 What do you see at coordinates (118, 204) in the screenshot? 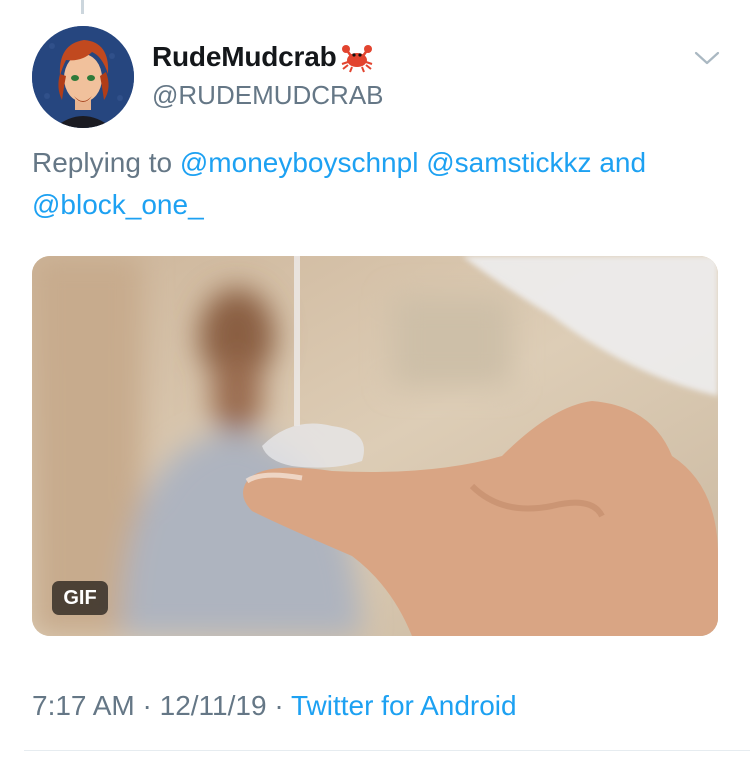
I see `mention-link: @block_one_` at bounding box center [118, 204].